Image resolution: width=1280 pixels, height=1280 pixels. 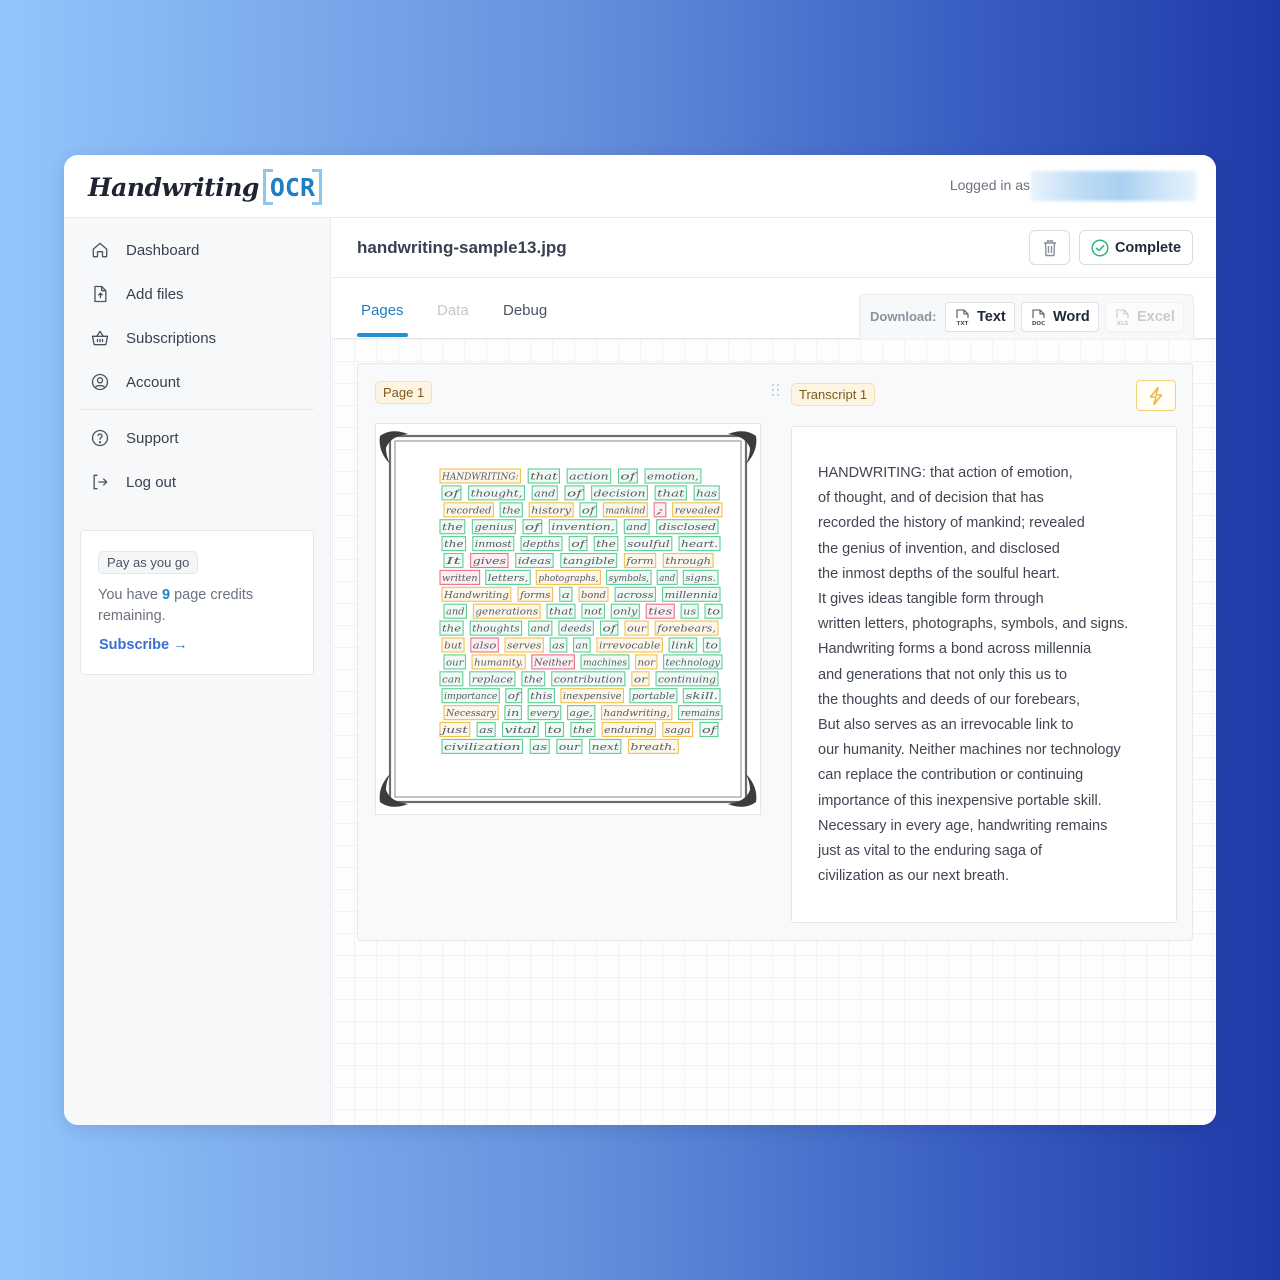 What do you see at coordinates (135, 382) in the screenshot?
I see `sidebar-item-account: Account` at bounding box center [135, 382].